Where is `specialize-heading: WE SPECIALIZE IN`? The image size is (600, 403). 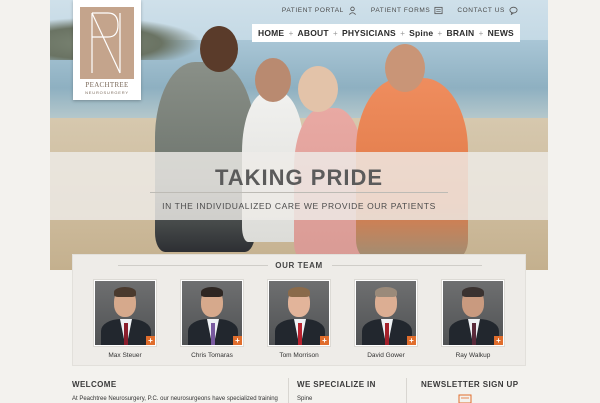
specialize-heading: WE SPECIALIZE IN is located at coordinates (336, 384).